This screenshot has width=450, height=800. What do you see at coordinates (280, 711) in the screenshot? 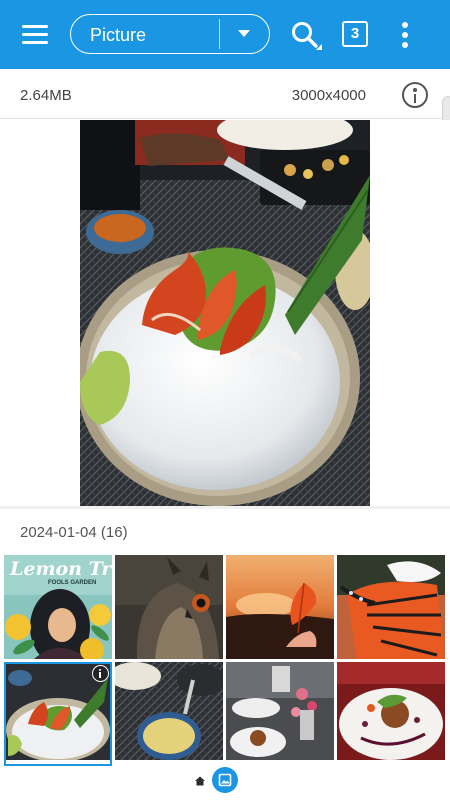
I see `restaurant-photo` at bounding box center [280, 711].